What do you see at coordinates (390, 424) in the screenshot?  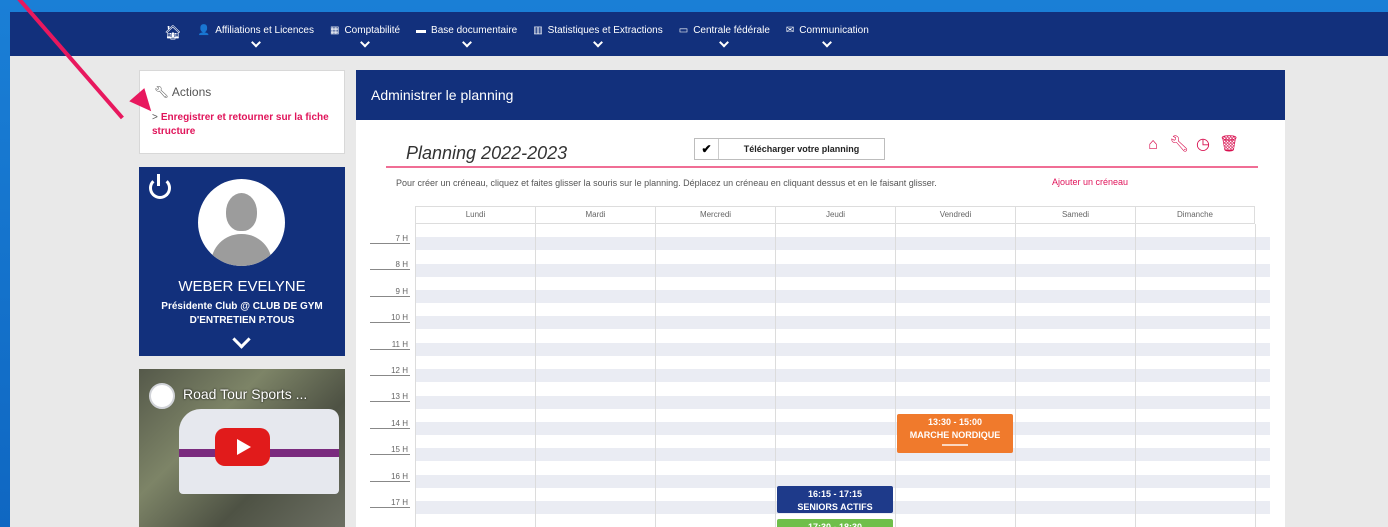 I see `hour-label: 14 H` at bounding box center [390, 424].